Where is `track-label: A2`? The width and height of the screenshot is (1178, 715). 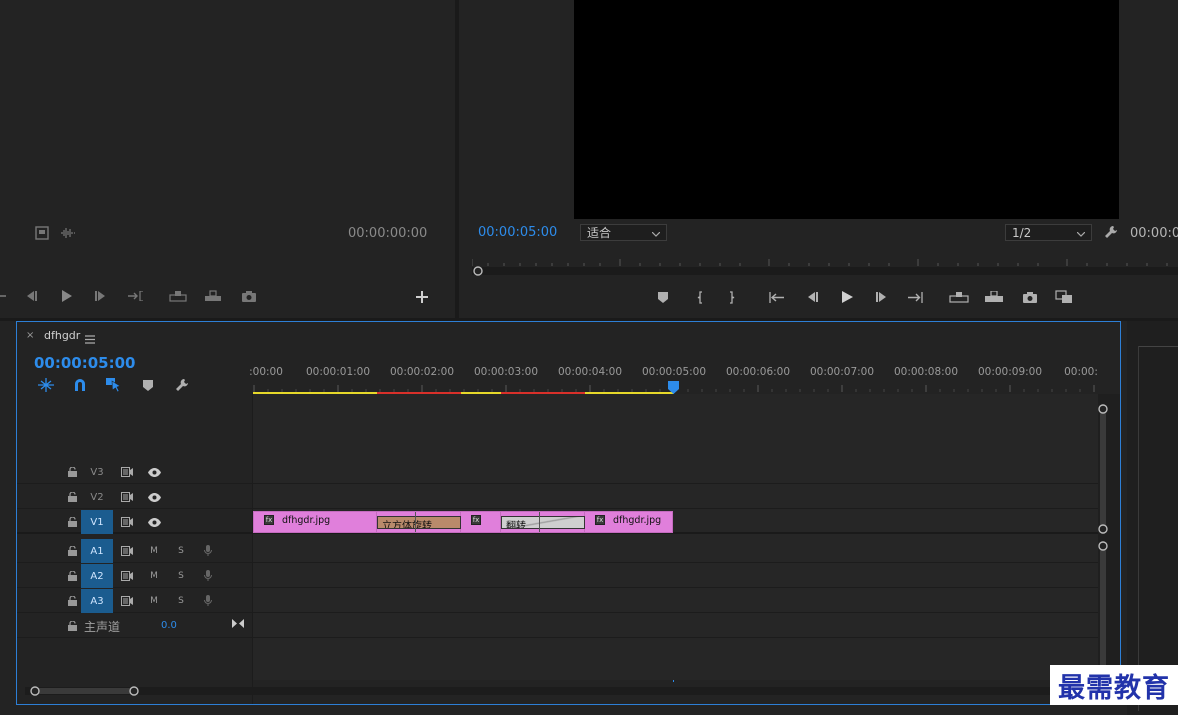 track-label: A2 is located at coordinates (97, 576).